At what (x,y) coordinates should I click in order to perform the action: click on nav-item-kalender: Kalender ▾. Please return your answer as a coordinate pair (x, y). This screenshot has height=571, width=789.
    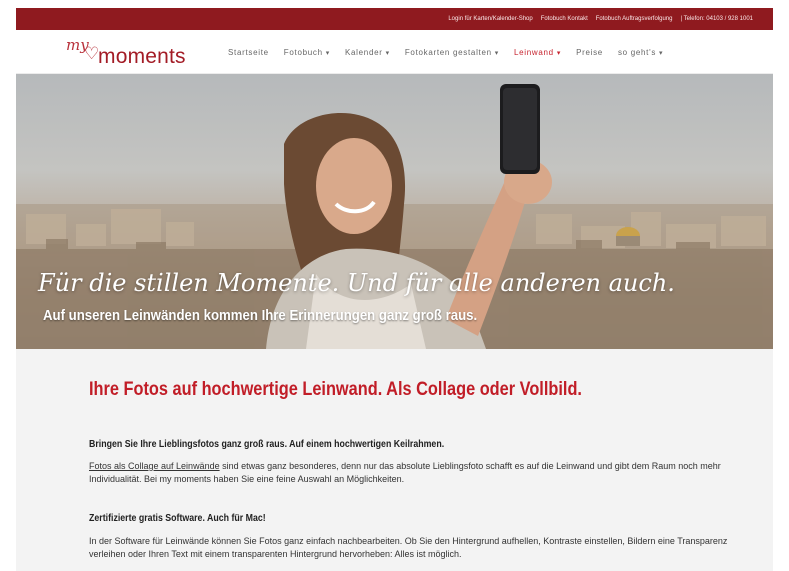
    Looking at the image, I should click on (367, 52).